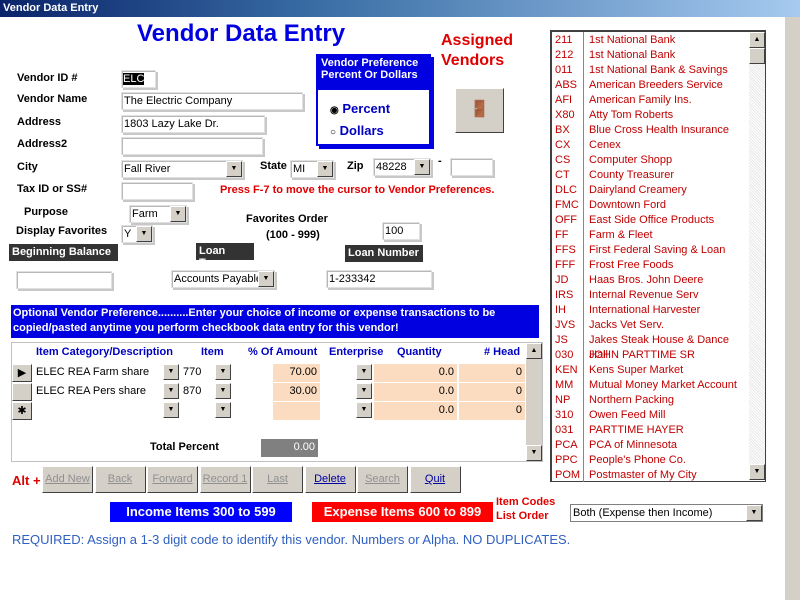 Image resolution: width=800 pixels, height=600 pixels. I want to click on last-button: Last, so click(277, 479).